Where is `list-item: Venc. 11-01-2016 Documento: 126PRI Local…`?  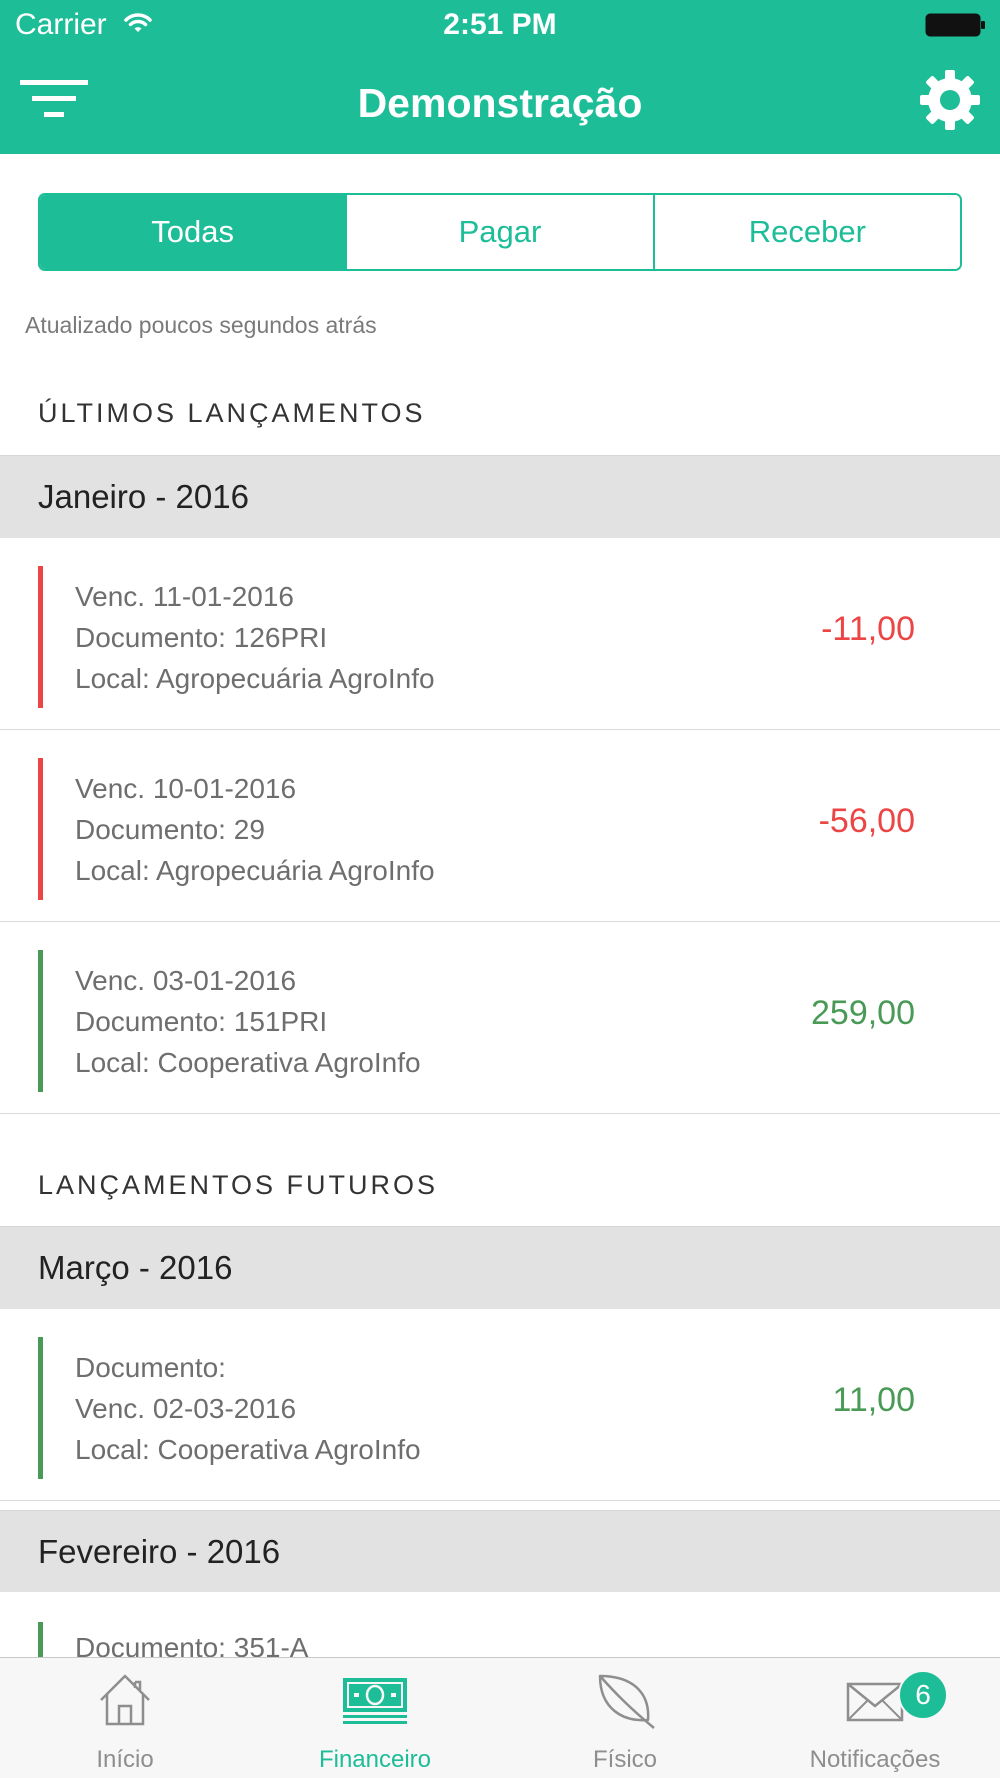 list-item: Venc. 11-01-2016 Documento: 126PRI Local… is located at coordinates (500, 634).